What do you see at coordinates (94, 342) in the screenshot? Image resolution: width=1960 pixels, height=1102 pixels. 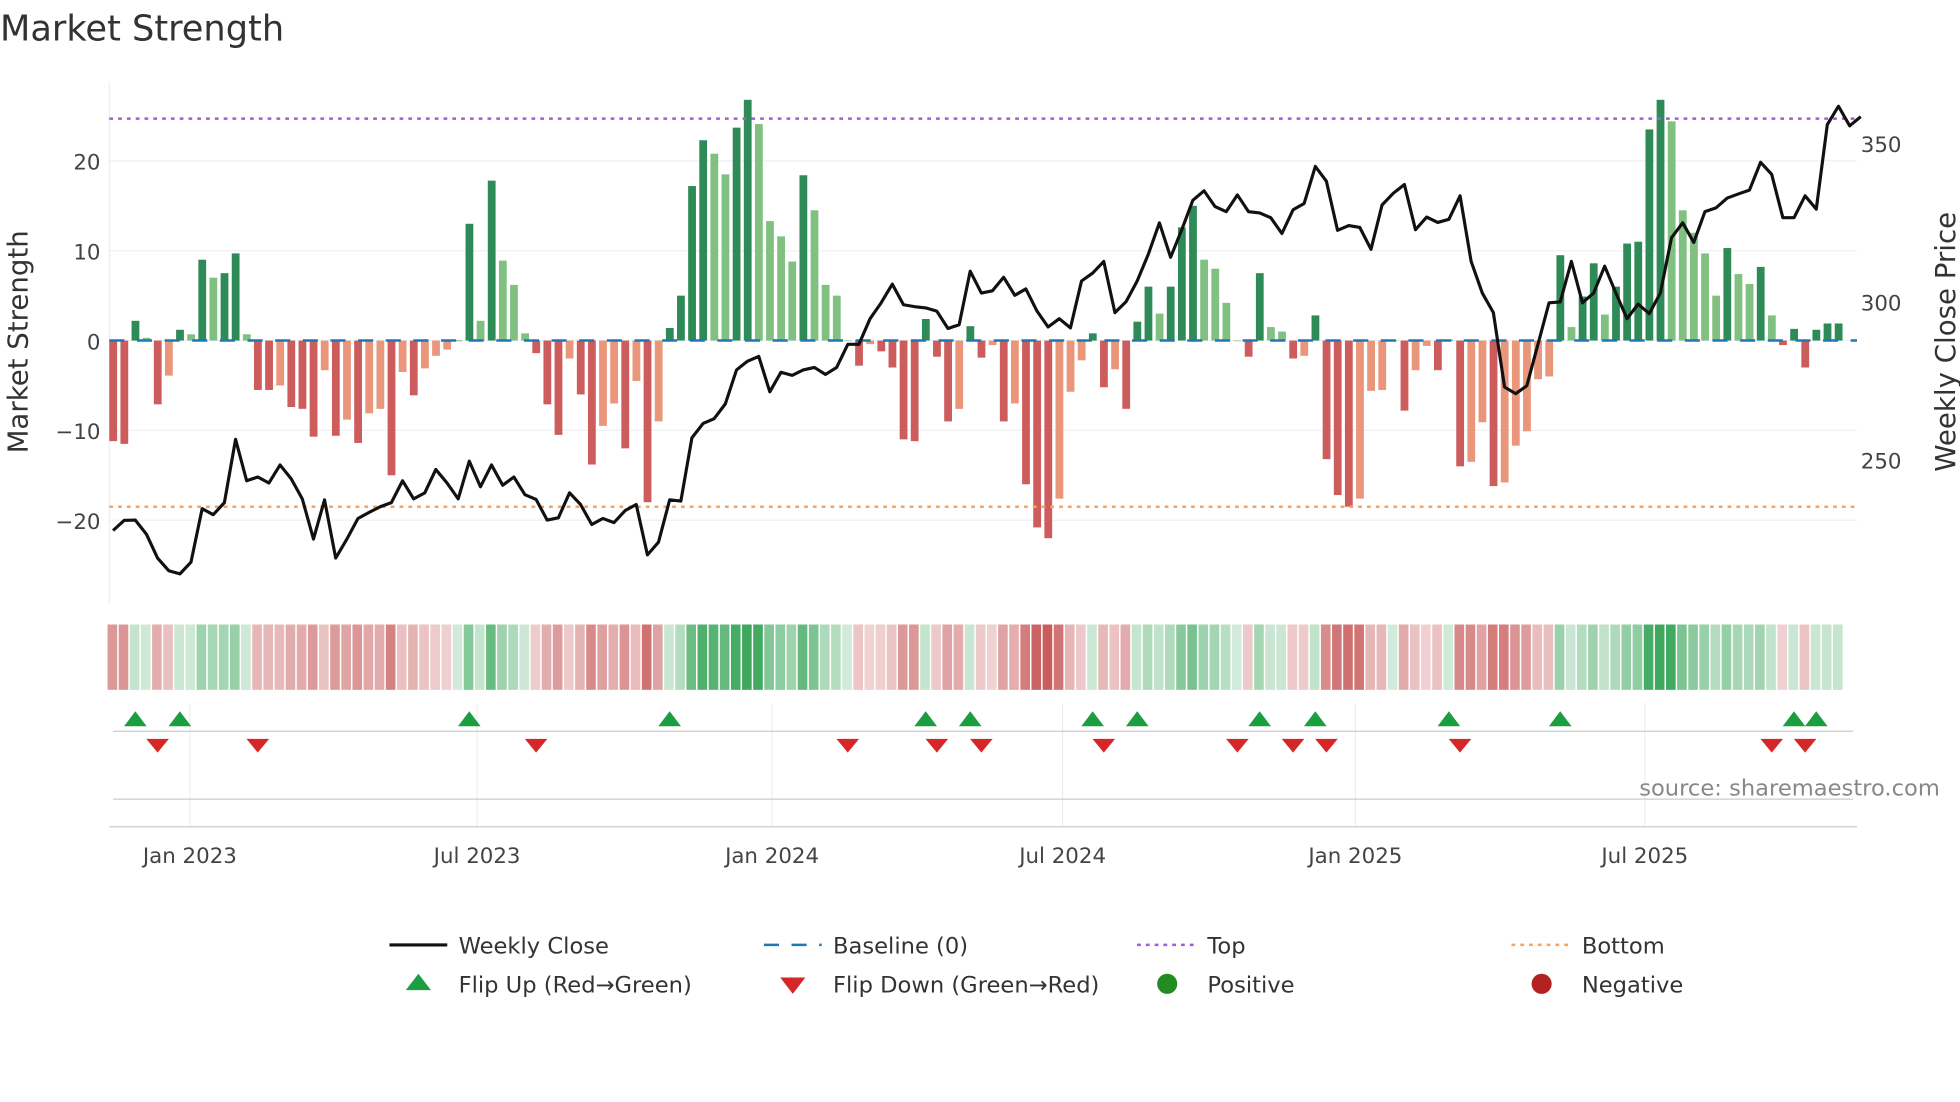 I see `y-tick-label: 0` at bounding box center [94, 342].